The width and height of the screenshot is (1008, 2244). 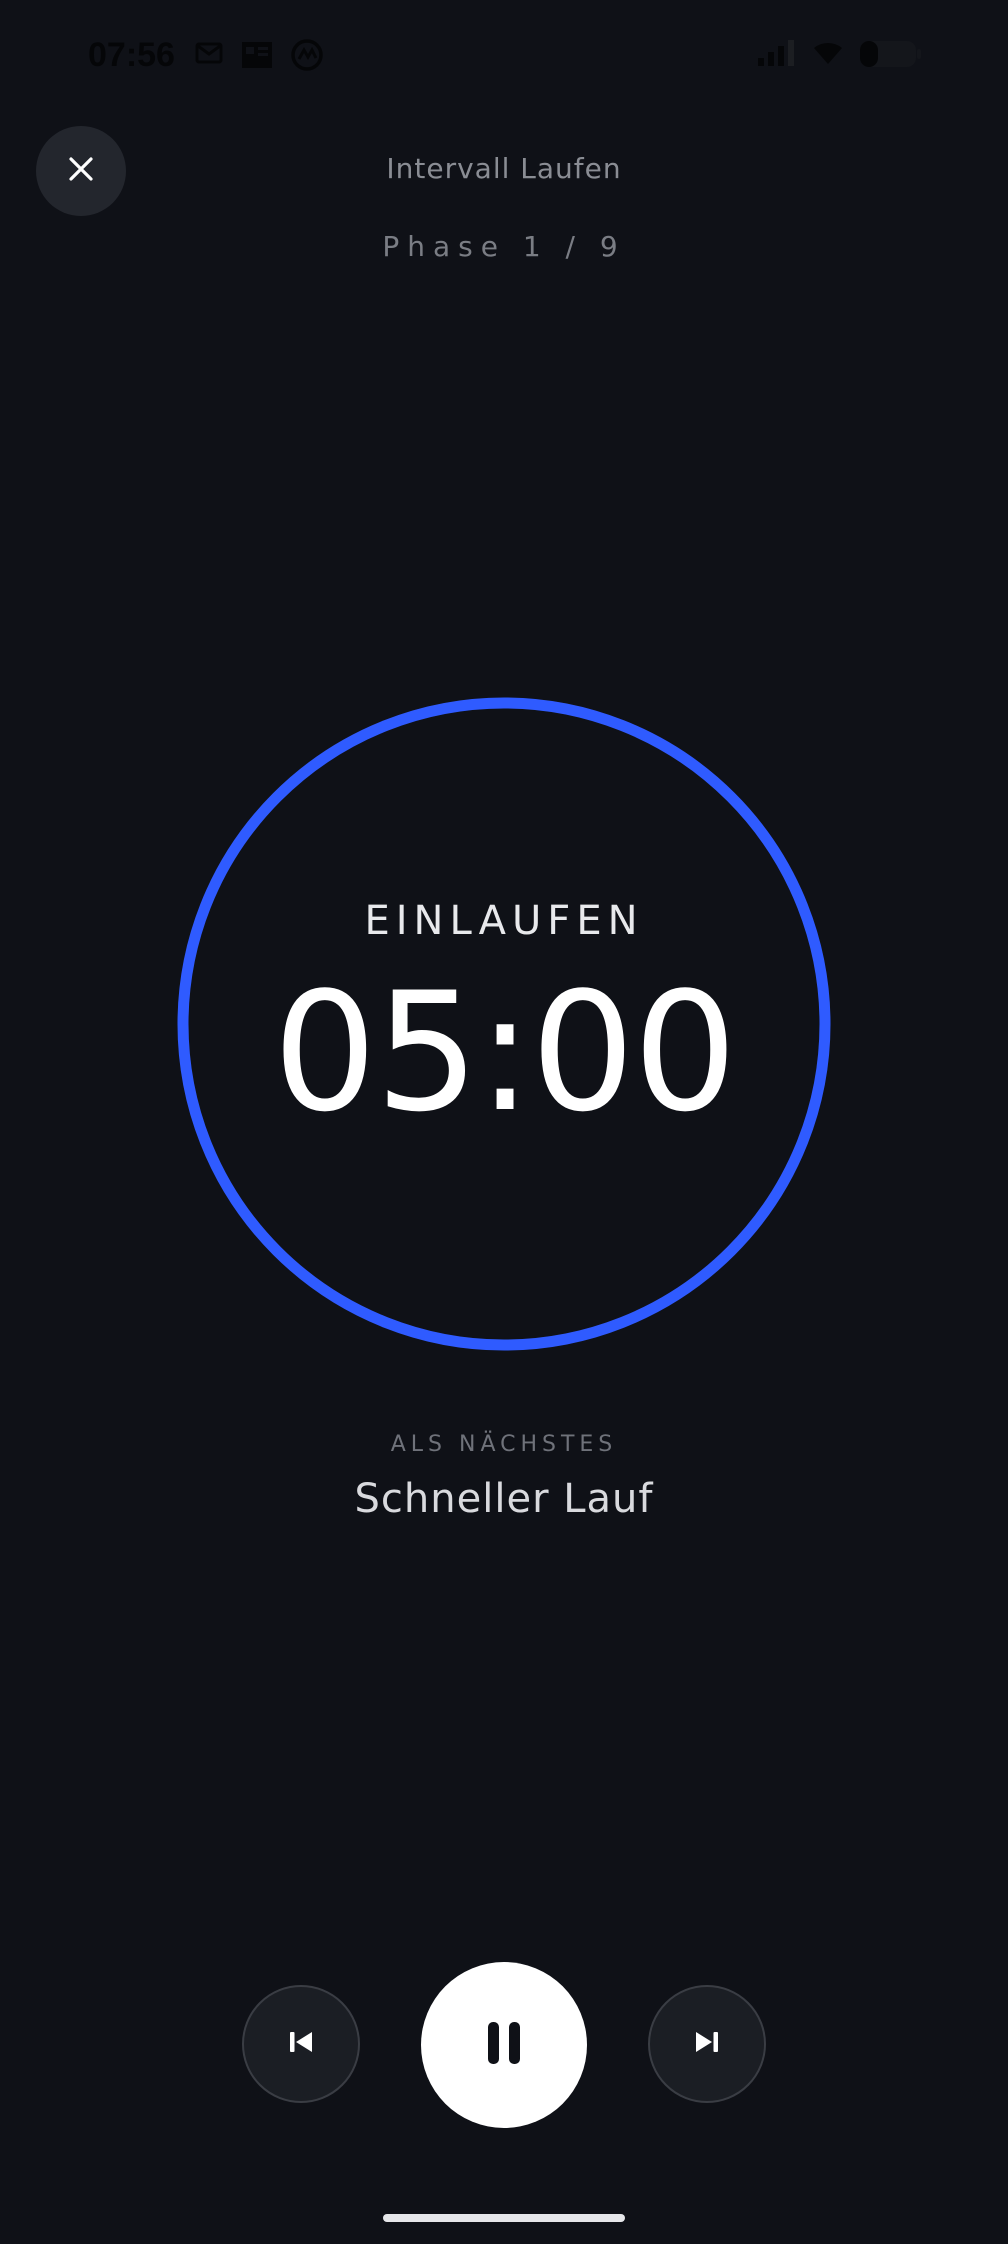 I want to click on home-indicator, so click(x=504, y=2218).